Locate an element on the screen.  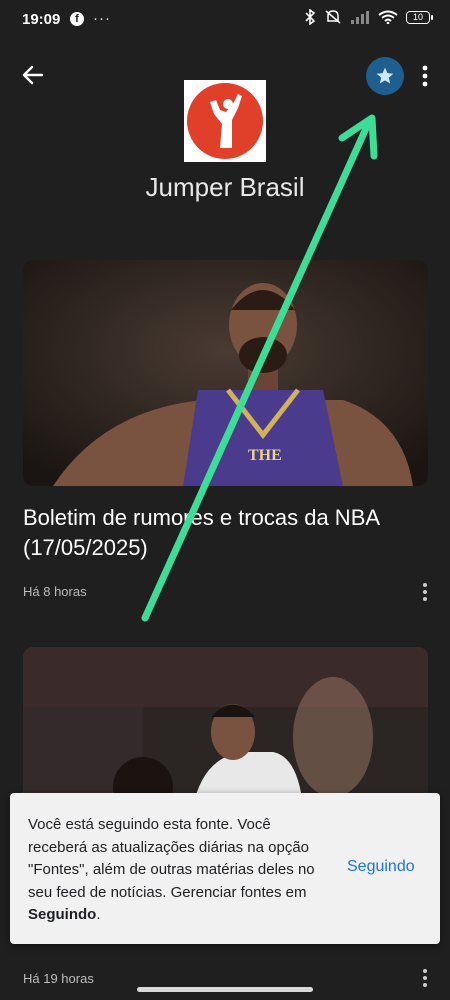
status-bar: 19:09 f ··· 10 is located at coordinates (225, 20).